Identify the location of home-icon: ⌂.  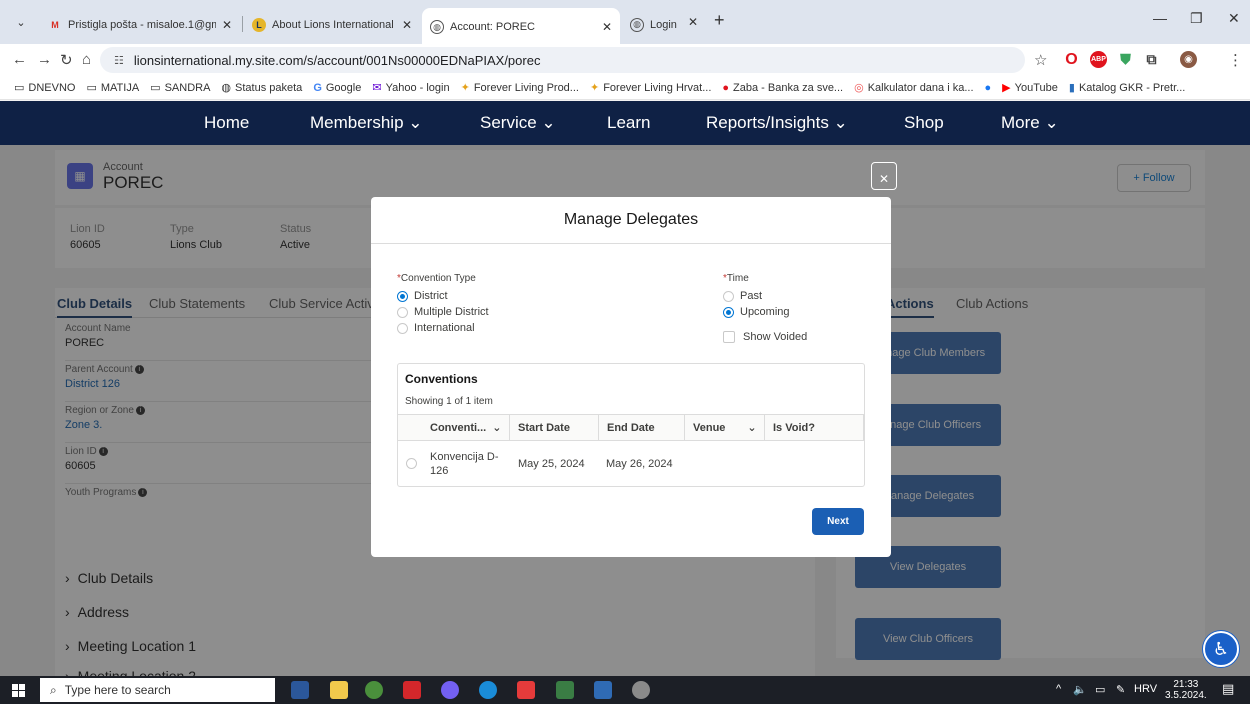
(86, 59).